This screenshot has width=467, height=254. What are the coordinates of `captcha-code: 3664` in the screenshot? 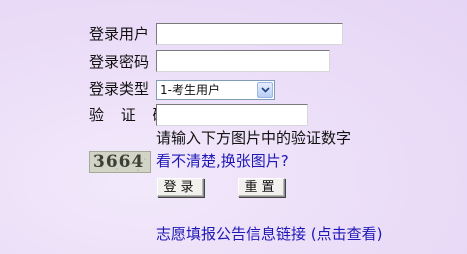 It's located at (119, 162).